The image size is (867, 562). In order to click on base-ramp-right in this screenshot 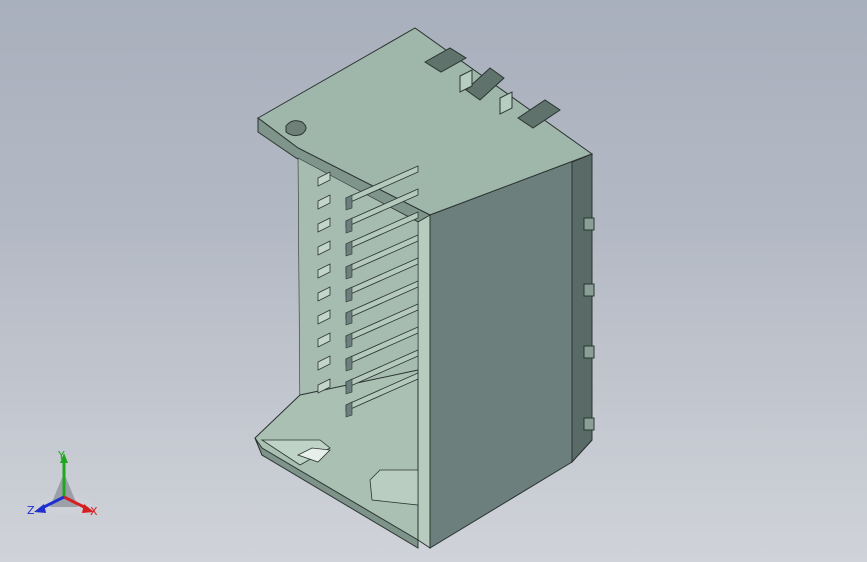, I will do `click(394, 487)`.